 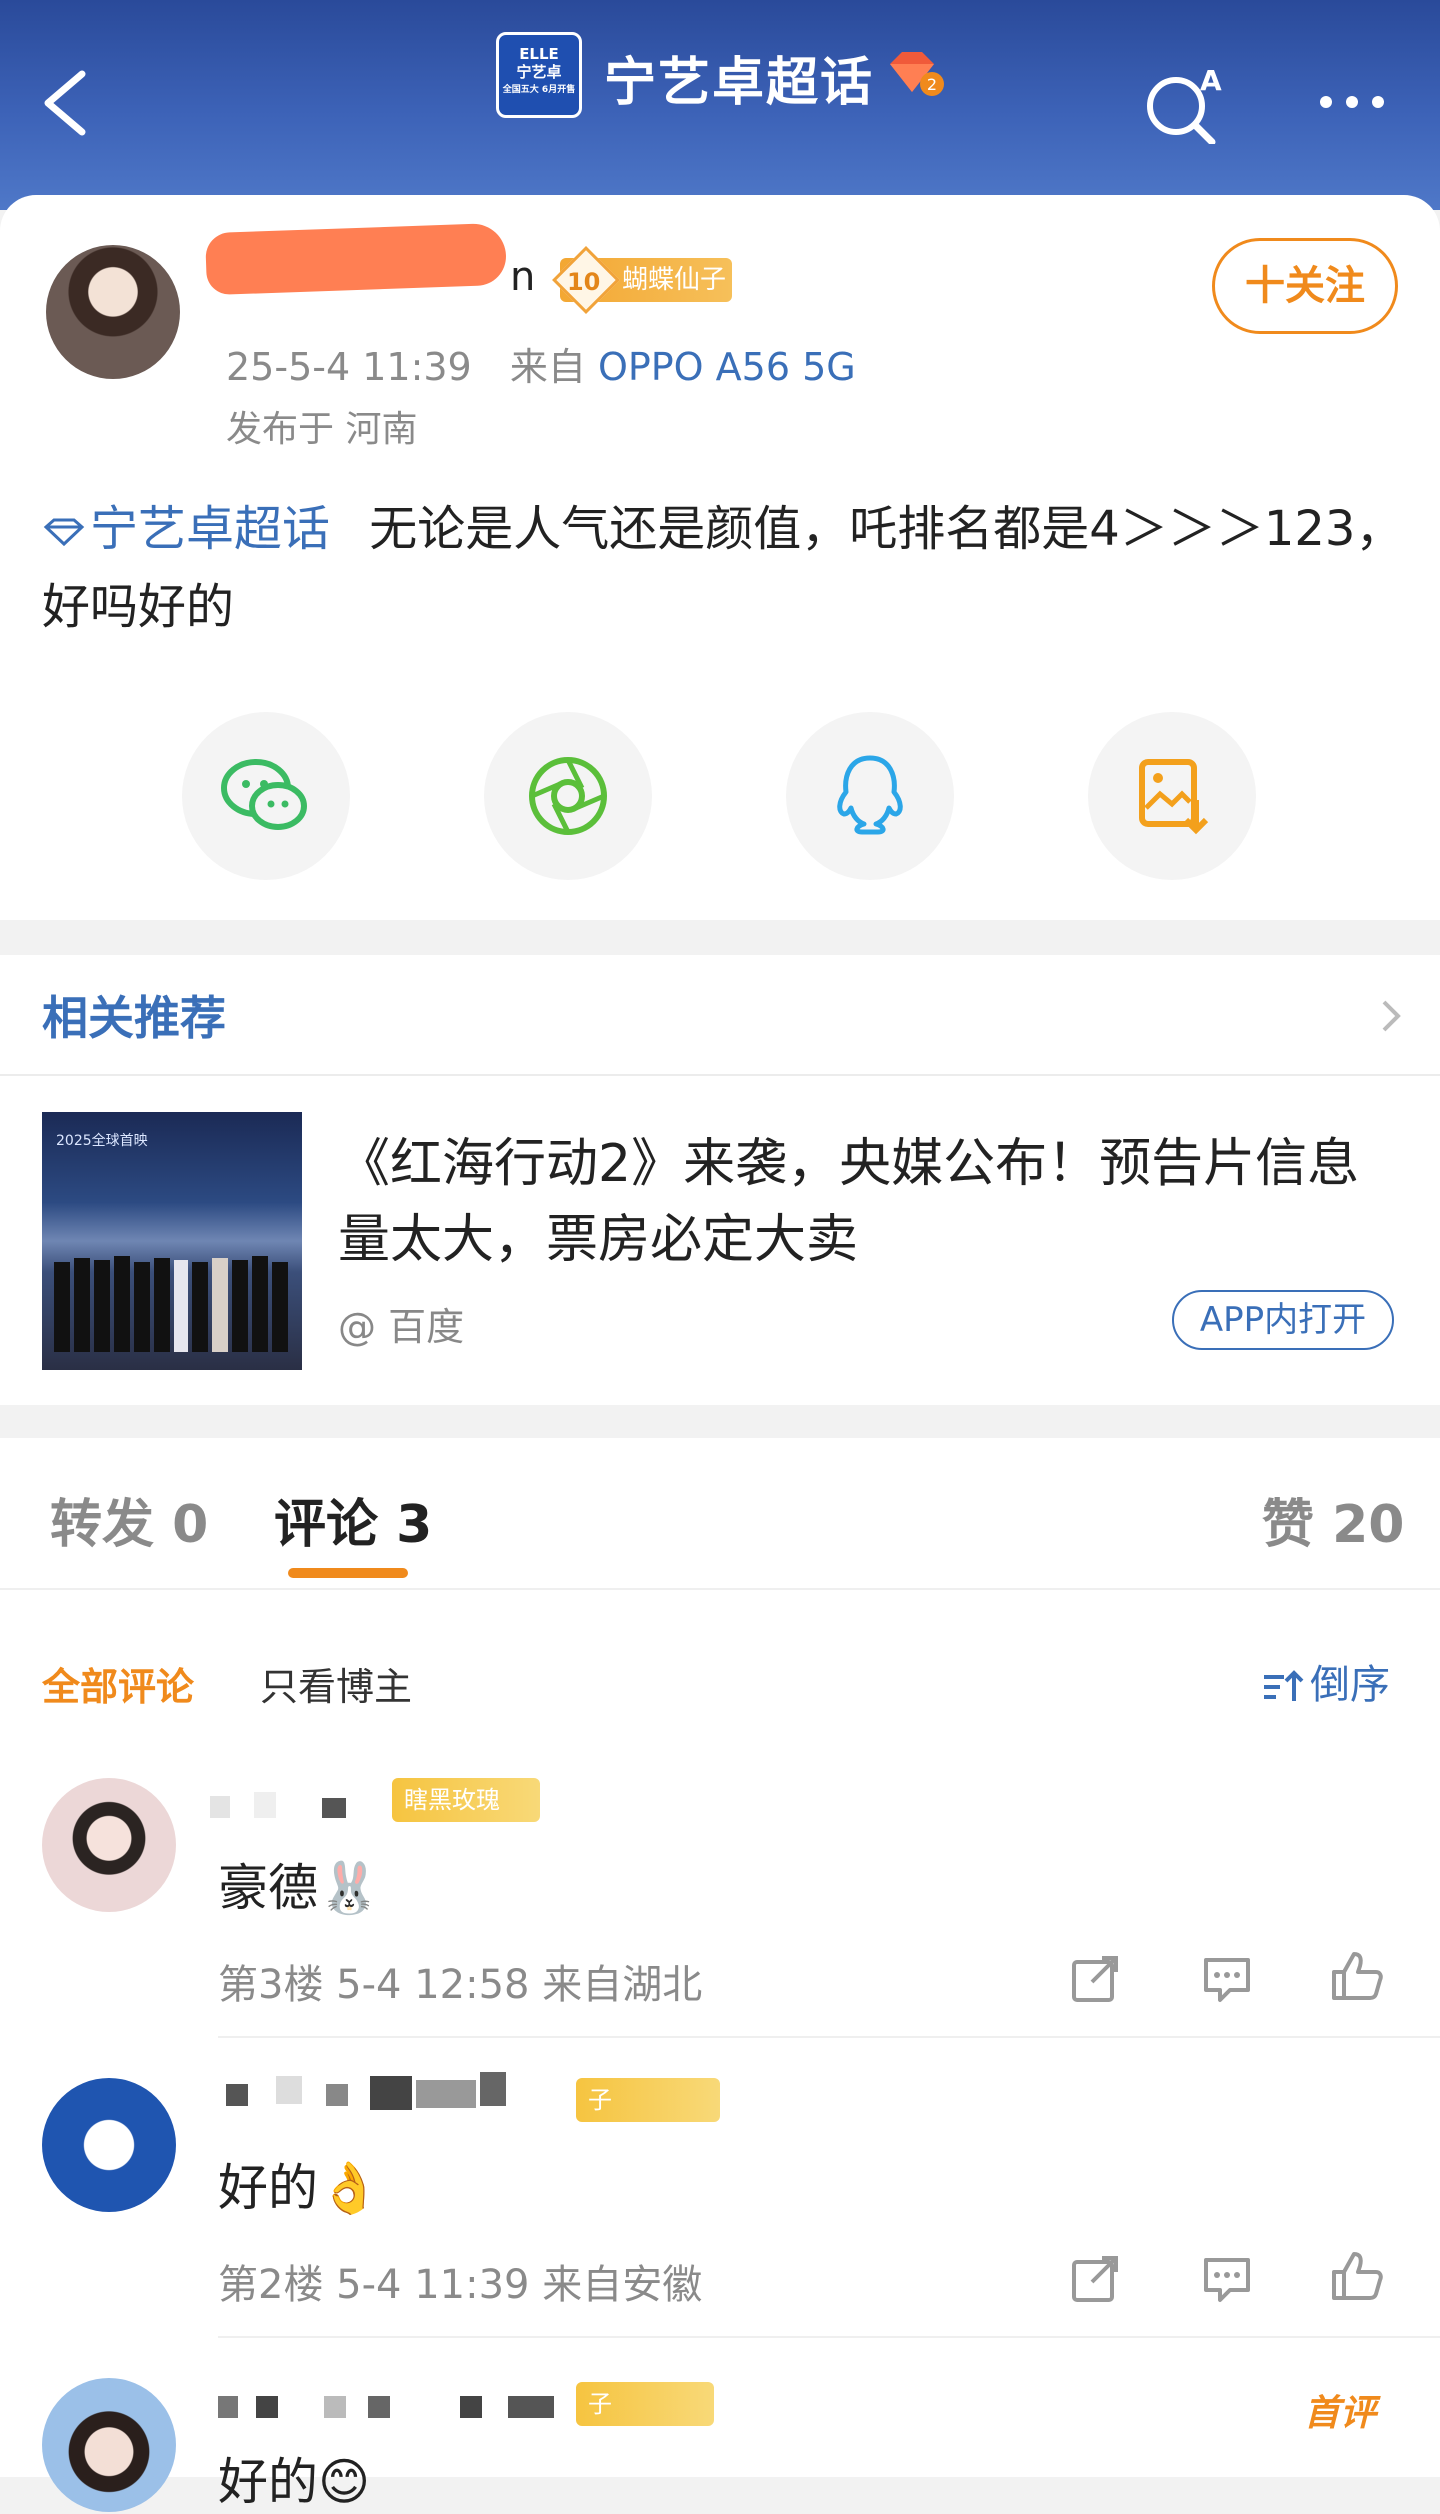 I want to click on svg-text: AI, so click(x=1212, y=80).